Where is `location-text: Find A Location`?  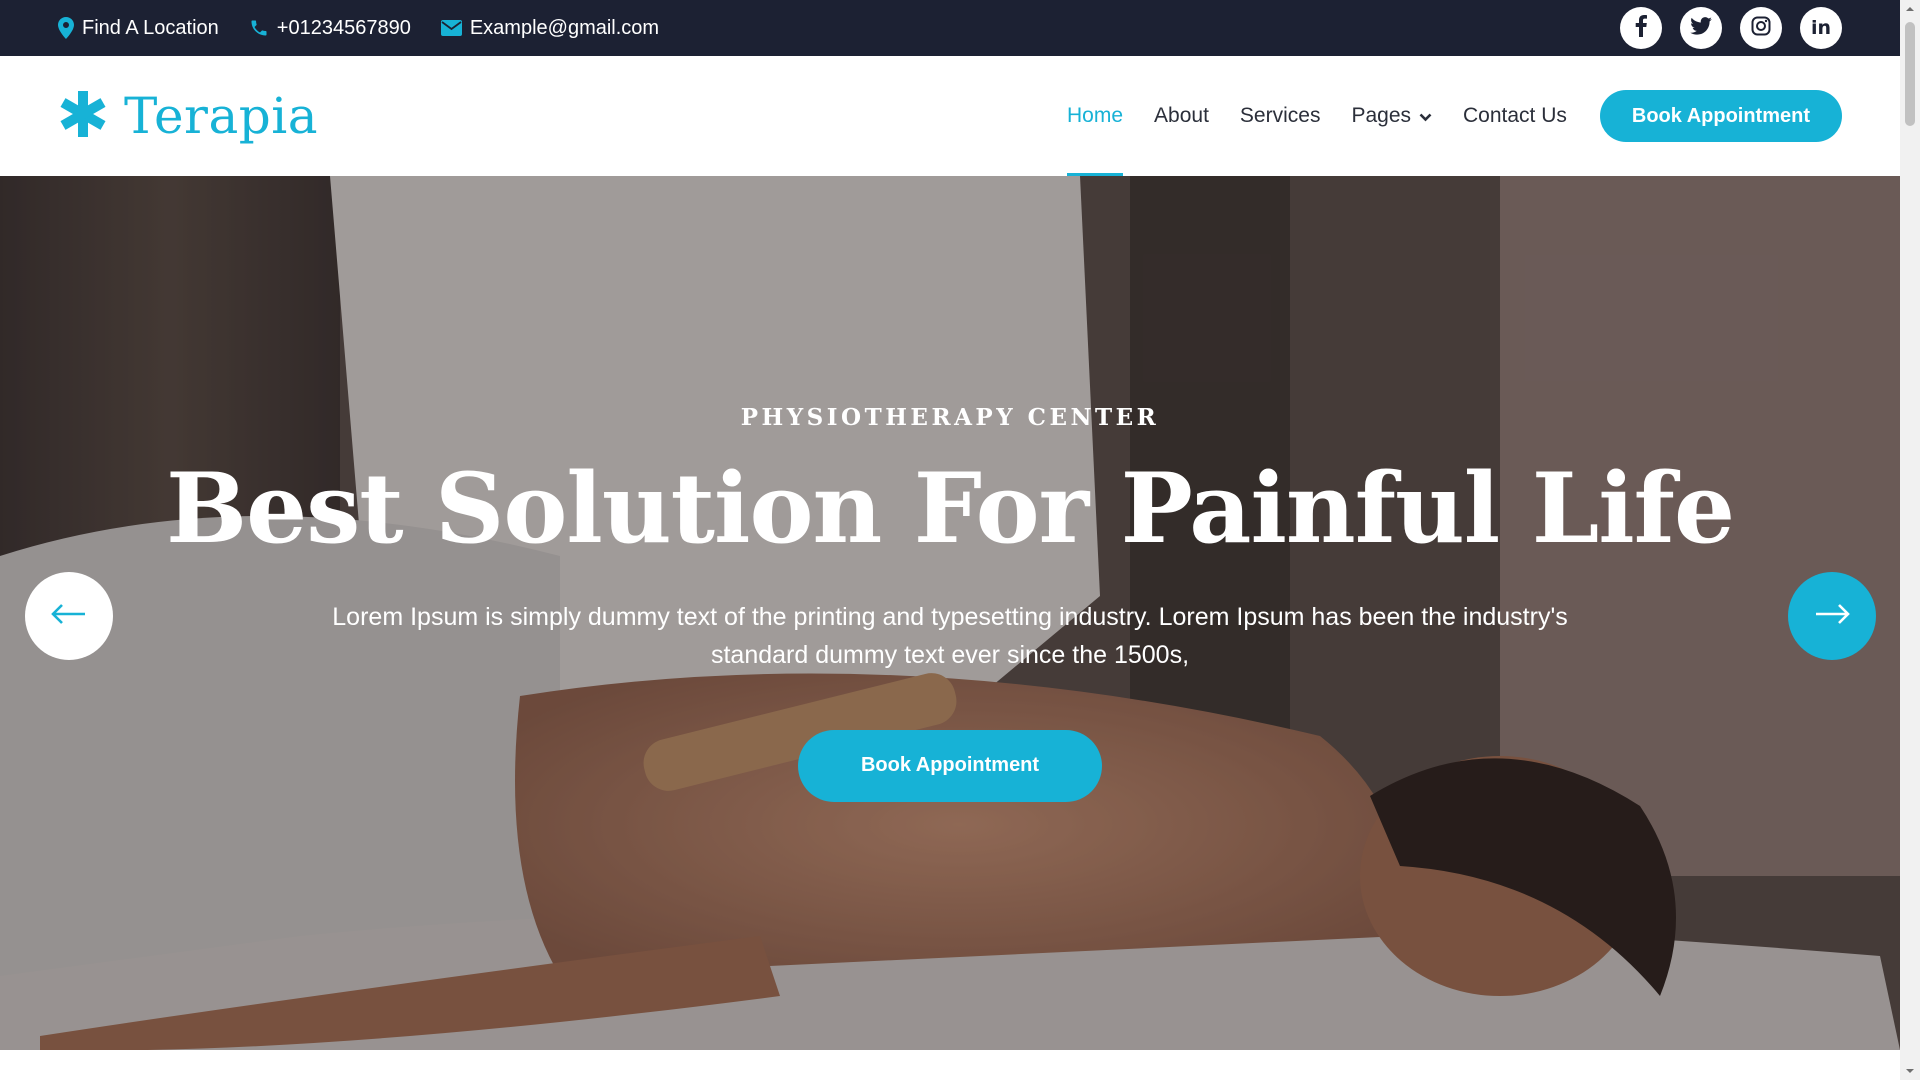 location-text: Find A Location is located at coordinates (150, 27).